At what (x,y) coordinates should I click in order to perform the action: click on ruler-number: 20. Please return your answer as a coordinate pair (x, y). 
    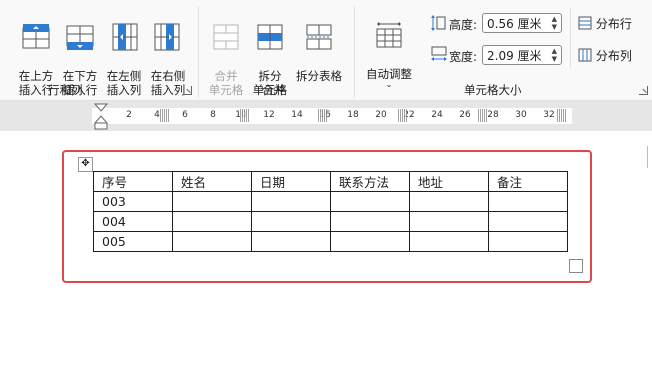
    Looking at the image, I should click on (381, 115).